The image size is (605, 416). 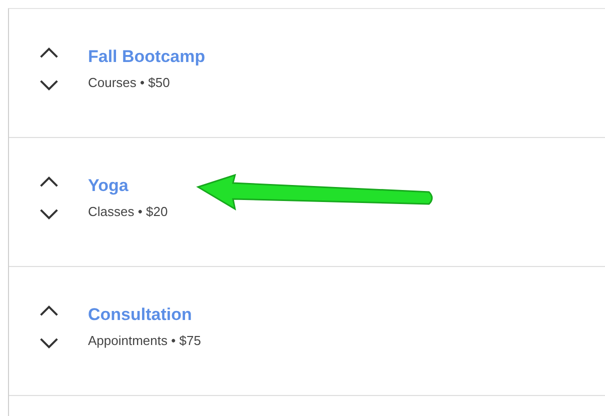 What do you see at coordinates (144, 314) in the screenshot?
I see `item-title-link: Consultation` at bounding box center [144, 314].